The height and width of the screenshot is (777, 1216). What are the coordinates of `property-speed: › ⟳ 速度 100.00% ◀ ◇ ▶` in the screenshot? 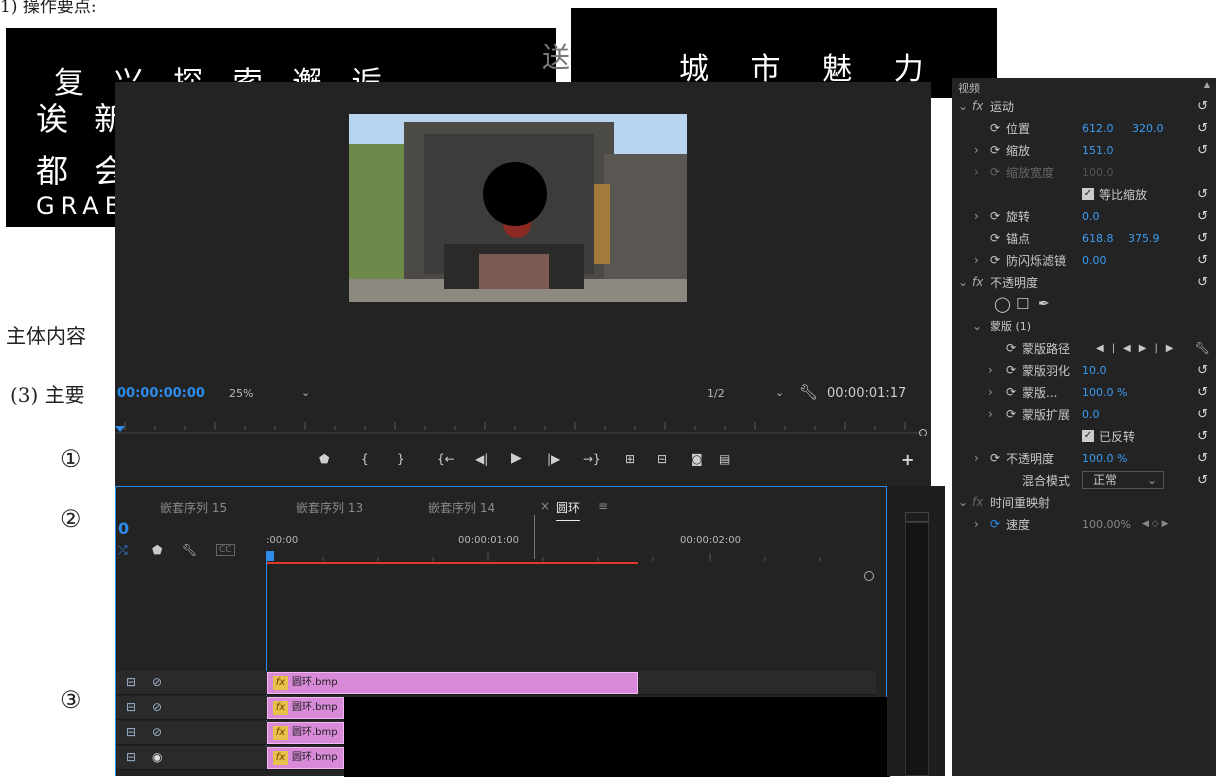 It's located at (1084, 524).